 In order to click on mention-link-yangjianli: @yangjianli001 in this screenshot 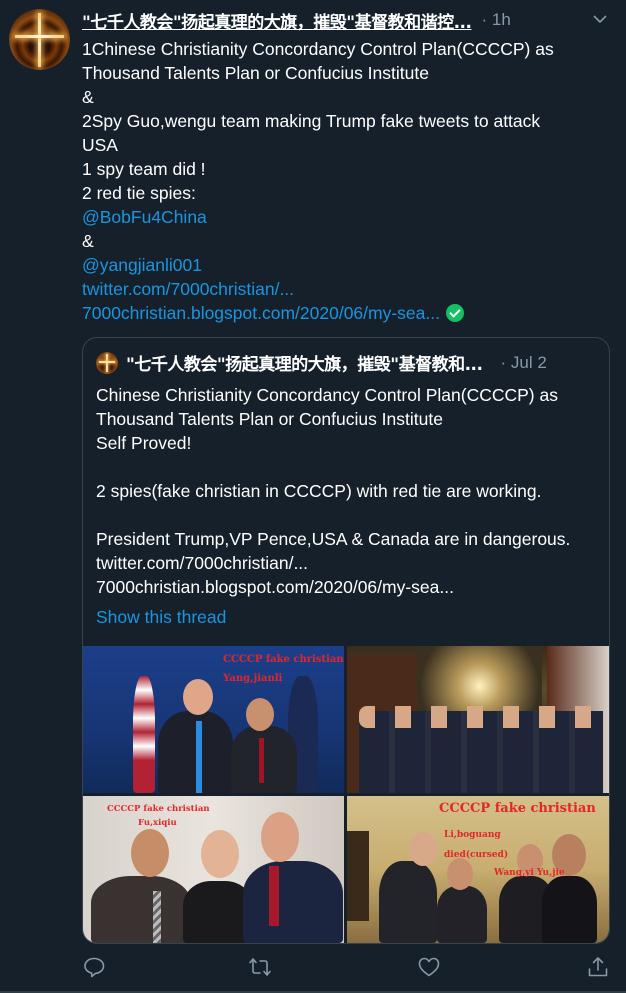, I will do `click(342, 265)`.